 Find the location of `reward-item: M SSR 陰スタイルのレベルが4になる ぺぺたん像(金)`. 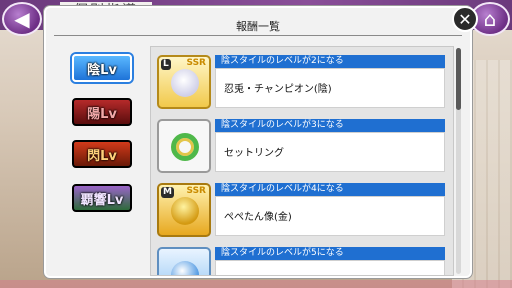

reward-item: M SSR 陰スタイルのレベルが4になる ぺぺたん像(金) is located at coordinates (303, 210).